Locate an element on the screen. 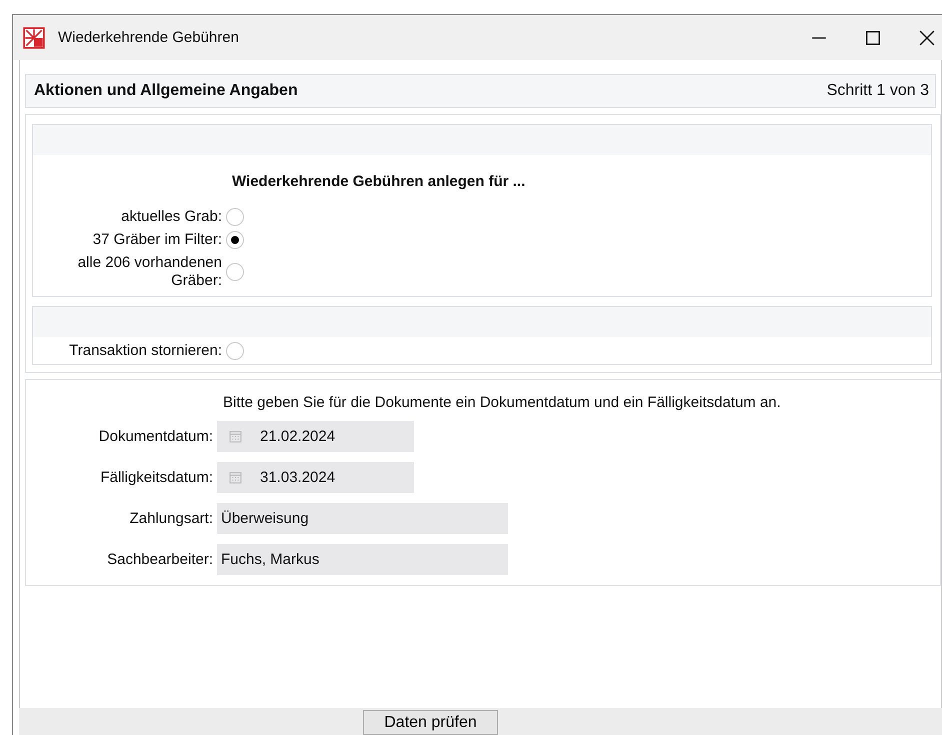 Image resolution: width=942 pixels, height=735 pixels. window-title: Wiederkehrende Gebühren is located at coordinates (148, 37).